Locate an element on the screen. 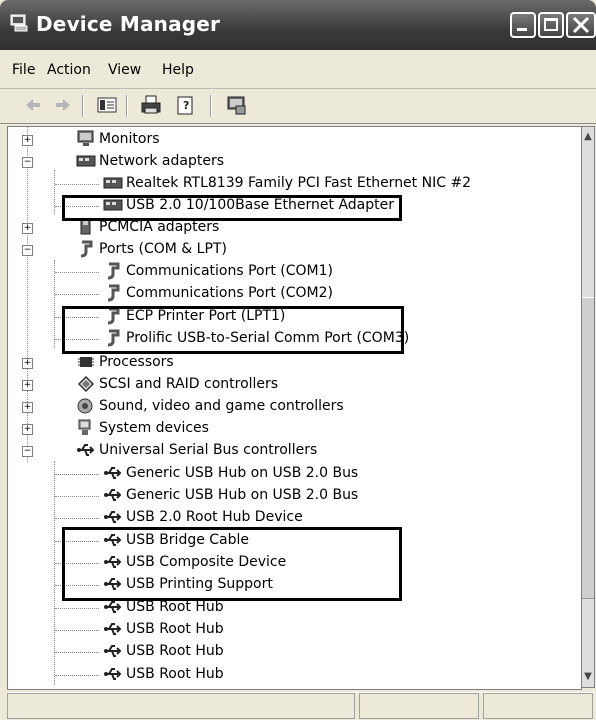 The height and width of the screenshot is (720, 596). tree-item-label: USB Composite Device is located at coordinates (206, 562).